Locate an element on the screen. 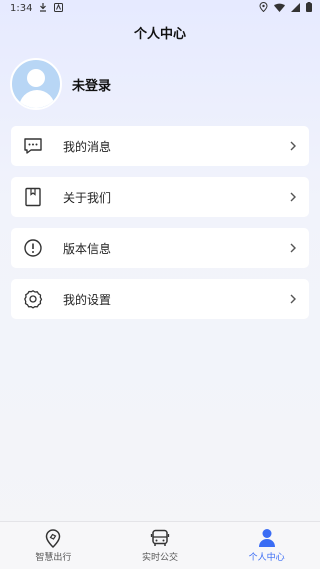 This screenshot has height=569, width=320. download-icon is located at coordinates (43, 8).